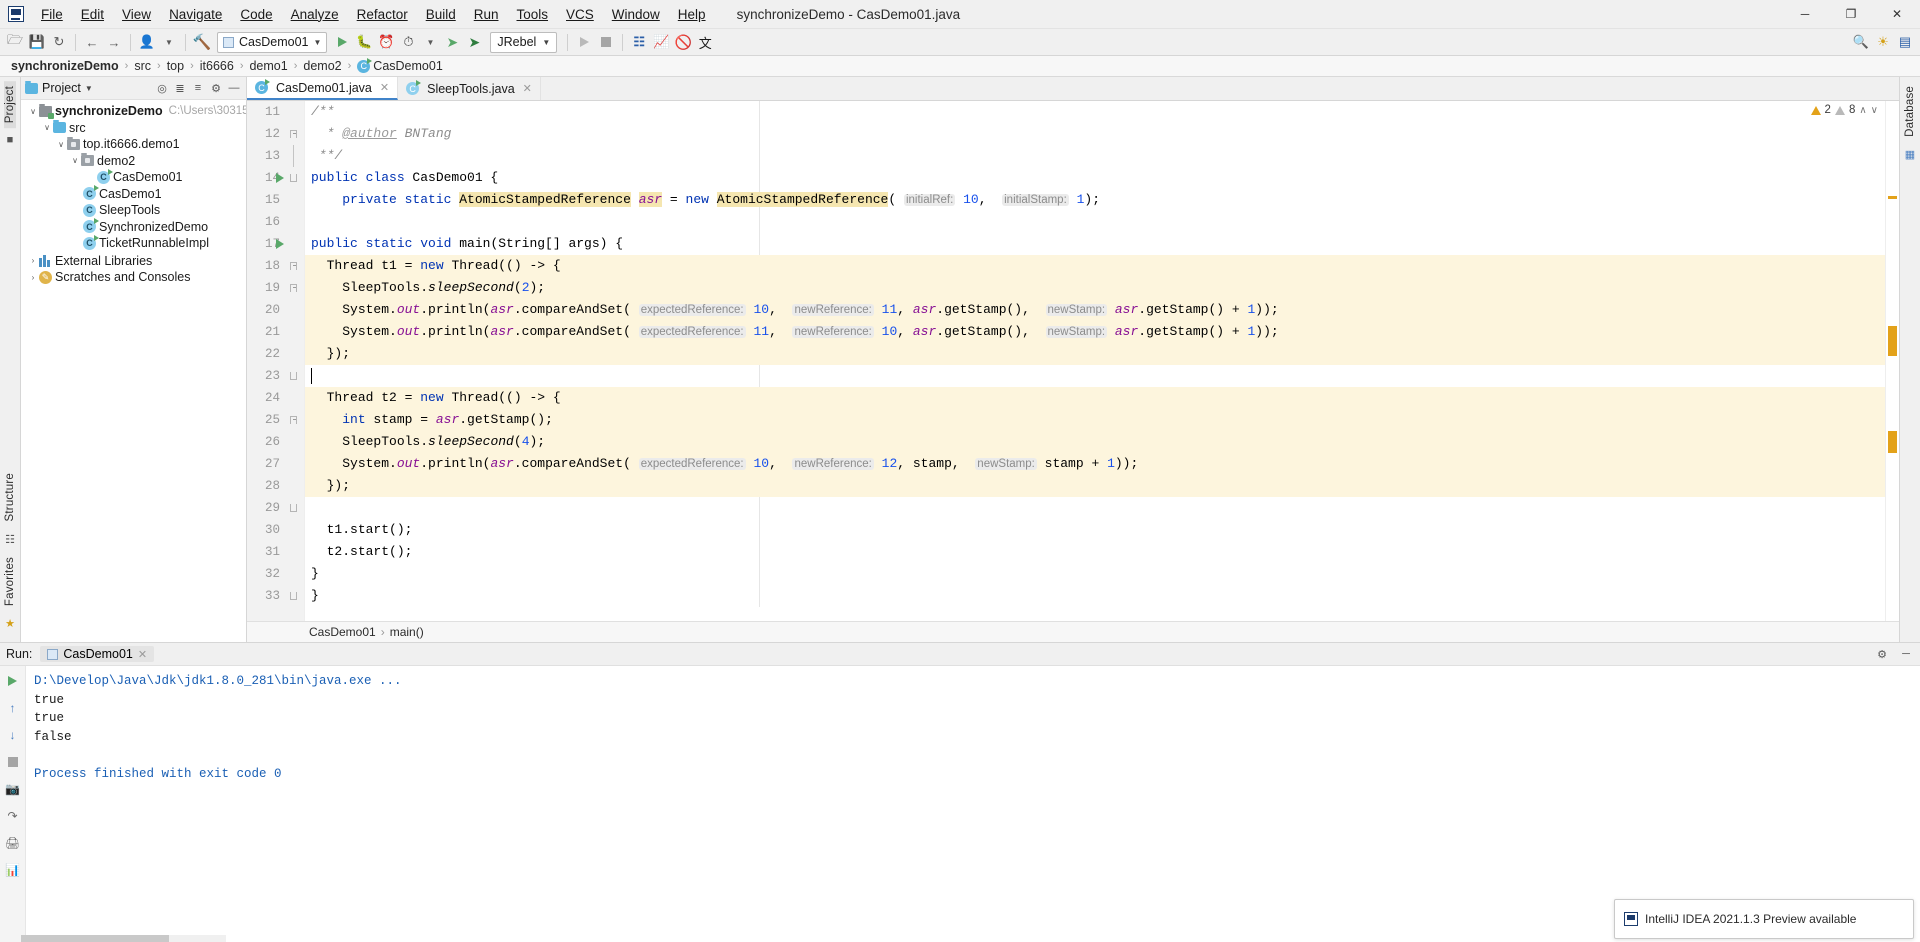 This screenshot has width=1920, height=942. Describe the element at coordinates (133, 194) in the screenshot. I see `tree-node-casdemo1: C CasDemo1` at that location.